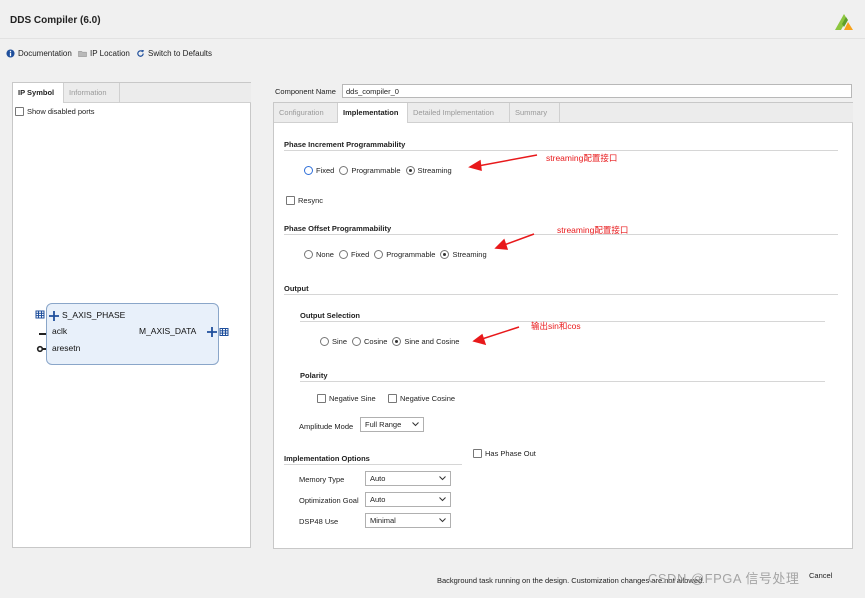 This screenshot has width=865, height=598. What do you see at coordinates (503, 250) in the screenshot?
I see `annotation-arrows` at bounding box center [503, 250].